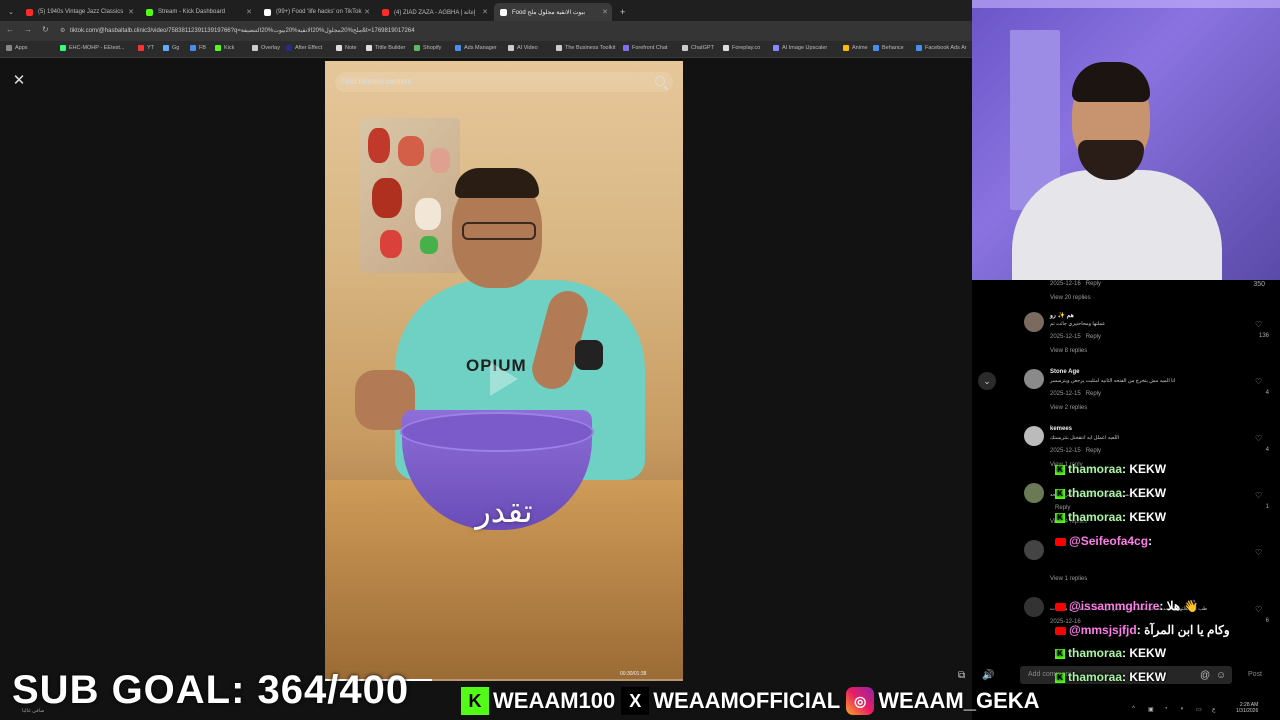 This screenshot has height=720, width=1280. What do you see at coordinates (961, 675) in the screenshot?
I see `miniplayer-icon: ⧉` at bounding box center [961, 675].